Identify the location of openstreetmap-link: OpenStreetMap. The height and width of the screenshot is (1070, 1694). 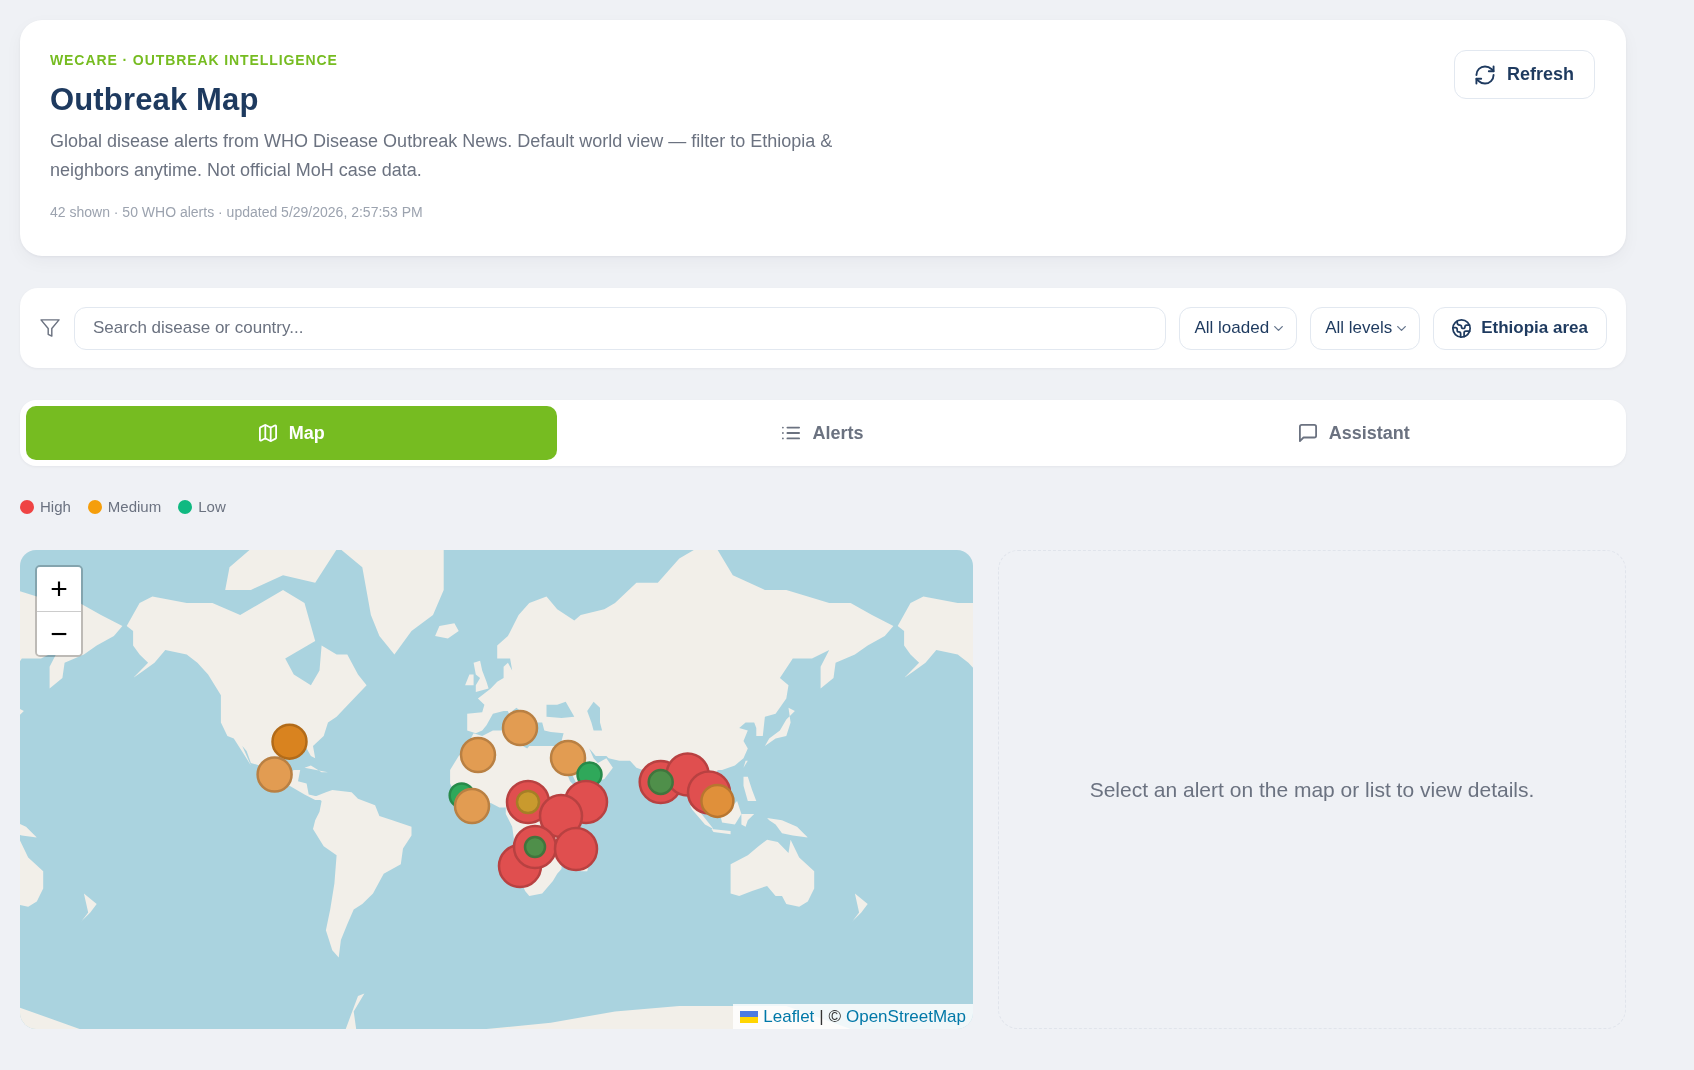
(906, 1016).